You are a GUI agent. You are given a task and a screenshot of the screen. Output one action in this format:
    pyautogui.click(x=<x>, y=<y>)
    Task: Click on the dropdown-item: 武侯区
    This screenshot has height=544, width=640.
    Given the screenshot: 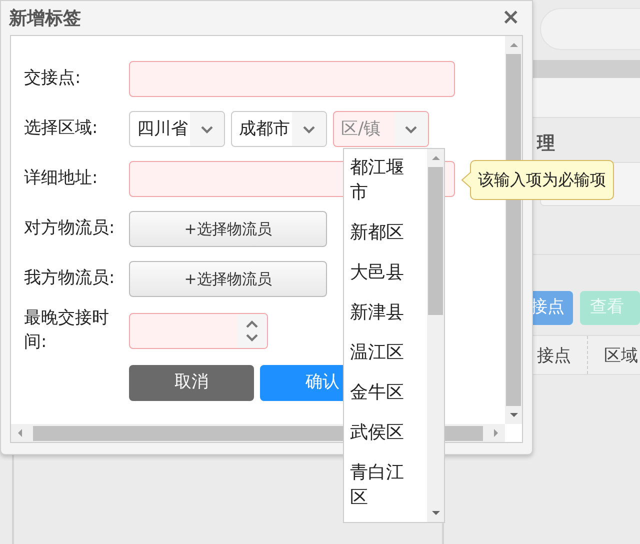 What is the action you would take?
    pyautogui.click(x=382, y=432)
    